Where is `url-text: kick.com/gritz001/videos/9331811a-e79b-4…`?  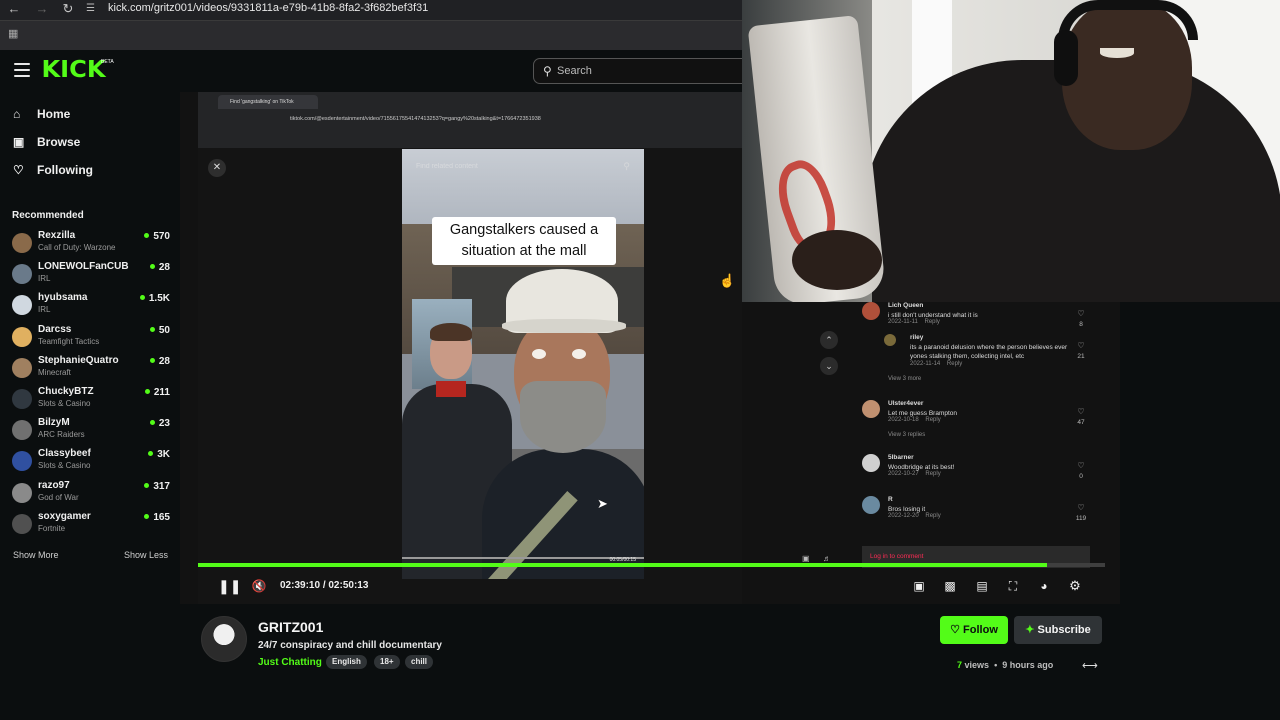 url-text: kick.com/gritz001/videos/9331811a-e79b-4… is located at coordinates (268, 8).